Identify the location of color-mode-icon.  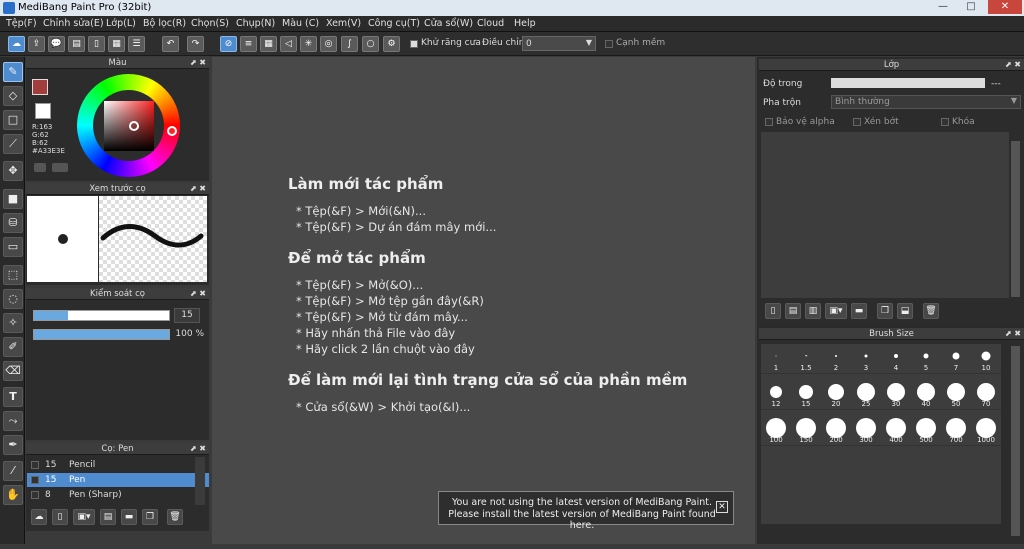
(40, 167).